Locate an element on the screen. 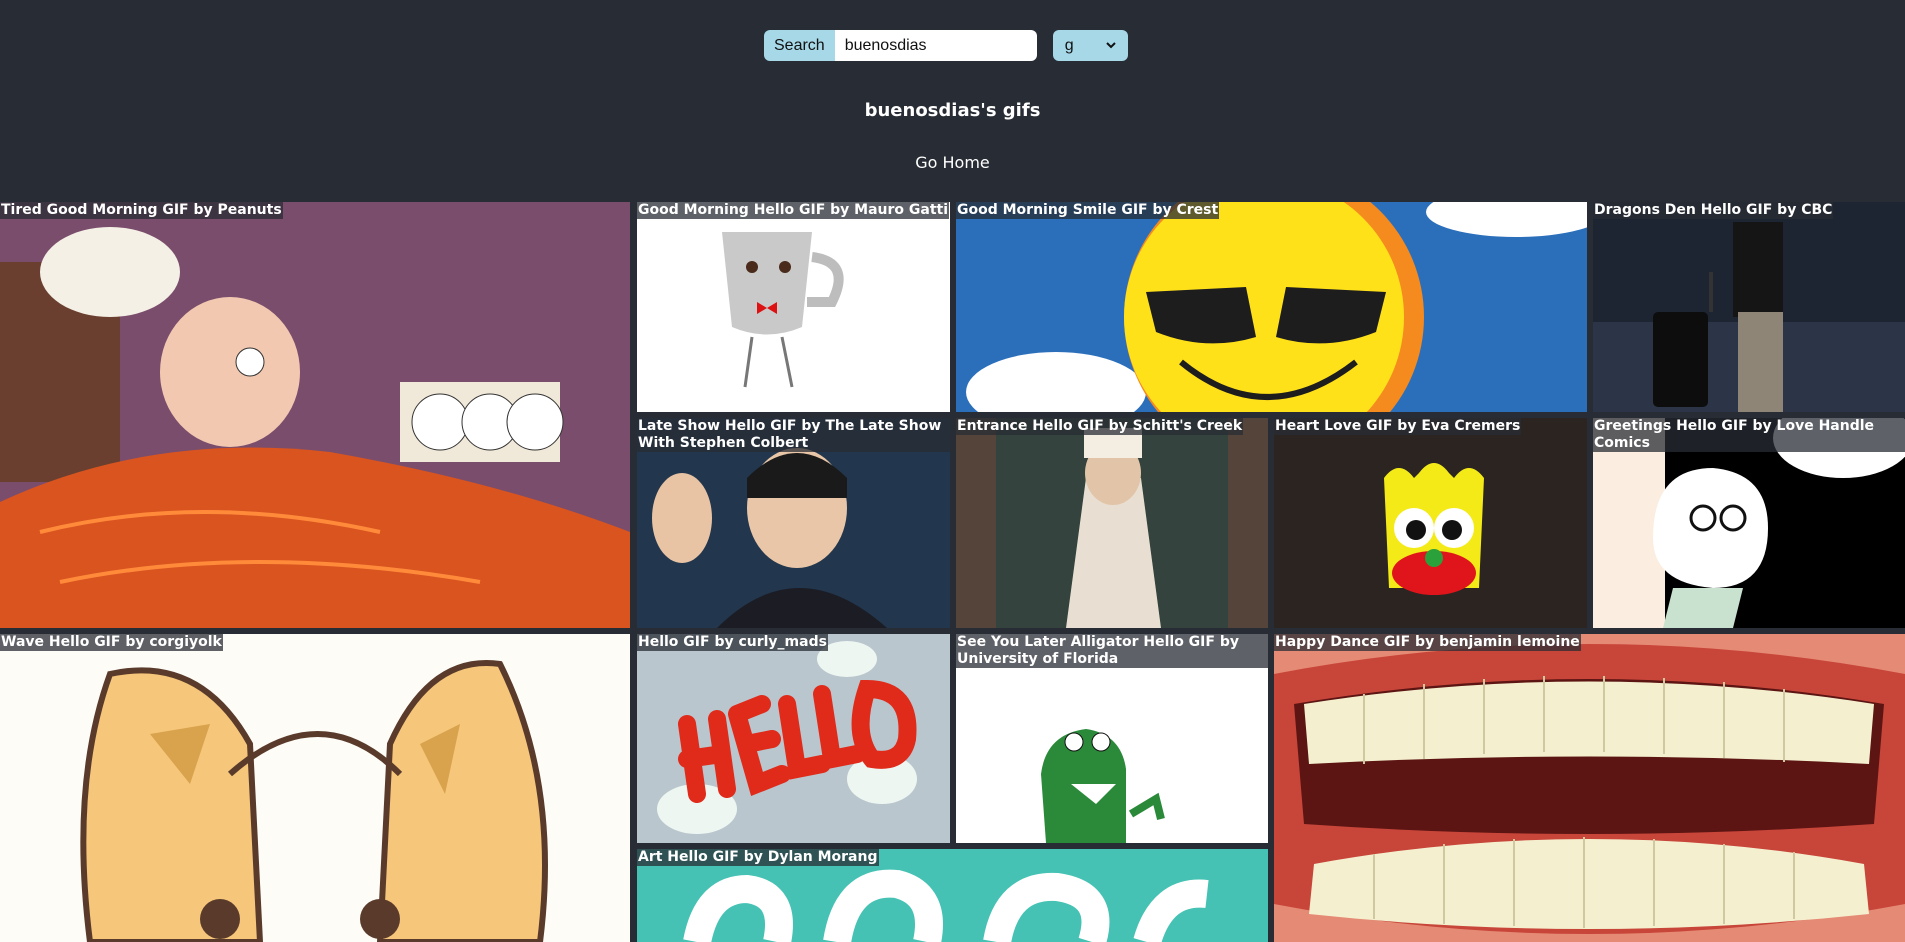 This screenshot has width=1905, height=942. gif-tile: Wave Hello GIF by corgiyolk is located at coordinates (315, 788).